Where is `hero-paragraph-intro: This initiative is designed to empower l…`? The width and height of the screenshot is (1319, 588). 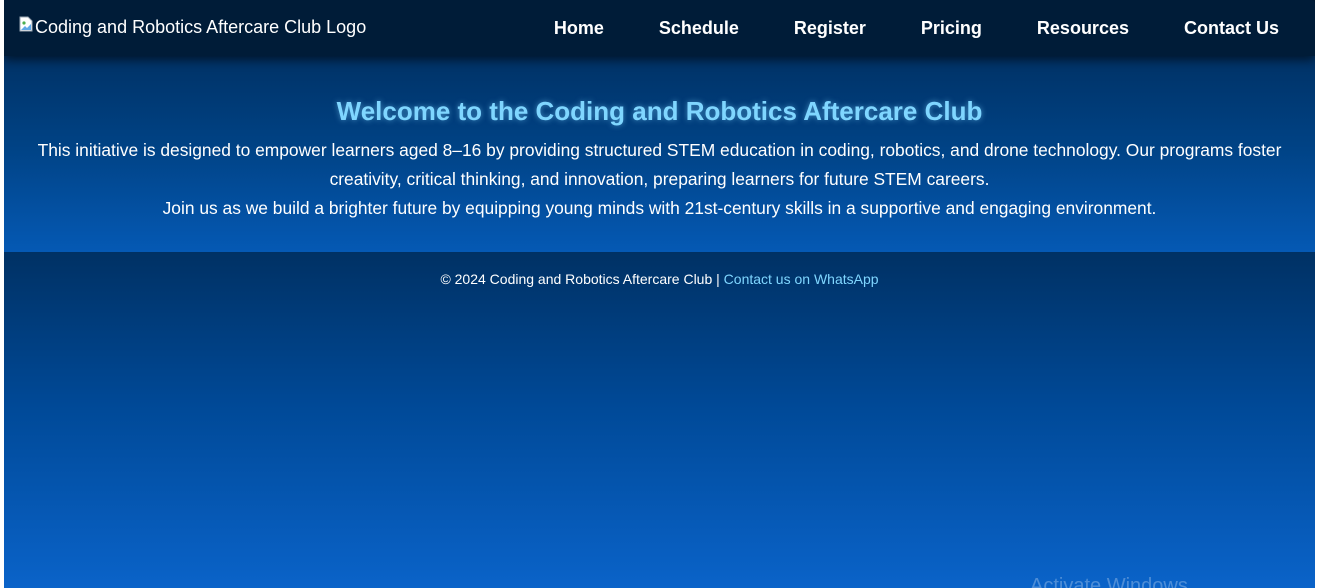
hero-paragraph-intro: This initiative is designed to empower l… is located at coordinates (659, 164).